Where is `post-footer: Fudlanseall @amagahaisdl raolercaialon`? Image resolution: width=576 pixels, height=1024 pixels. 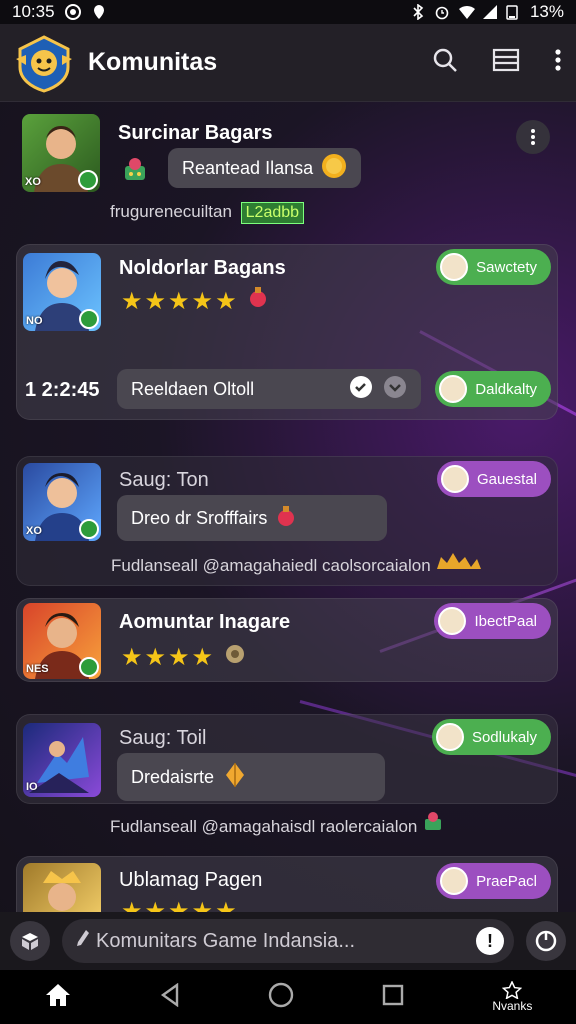
post-footer: Fudlanseall @amagahaisdl raolercaialon is located at coordinates (277, 823).